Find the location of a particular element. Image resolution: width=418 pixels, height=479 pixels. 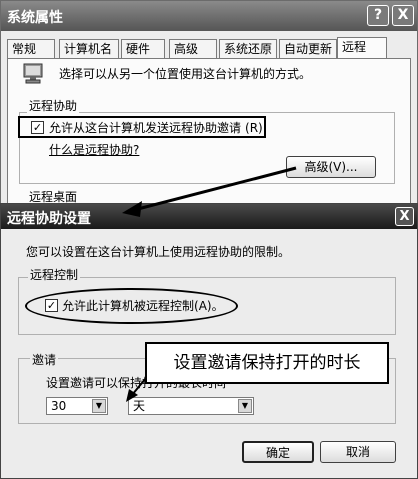

window-title: 系统属性 is located at coordinates (35, 18).